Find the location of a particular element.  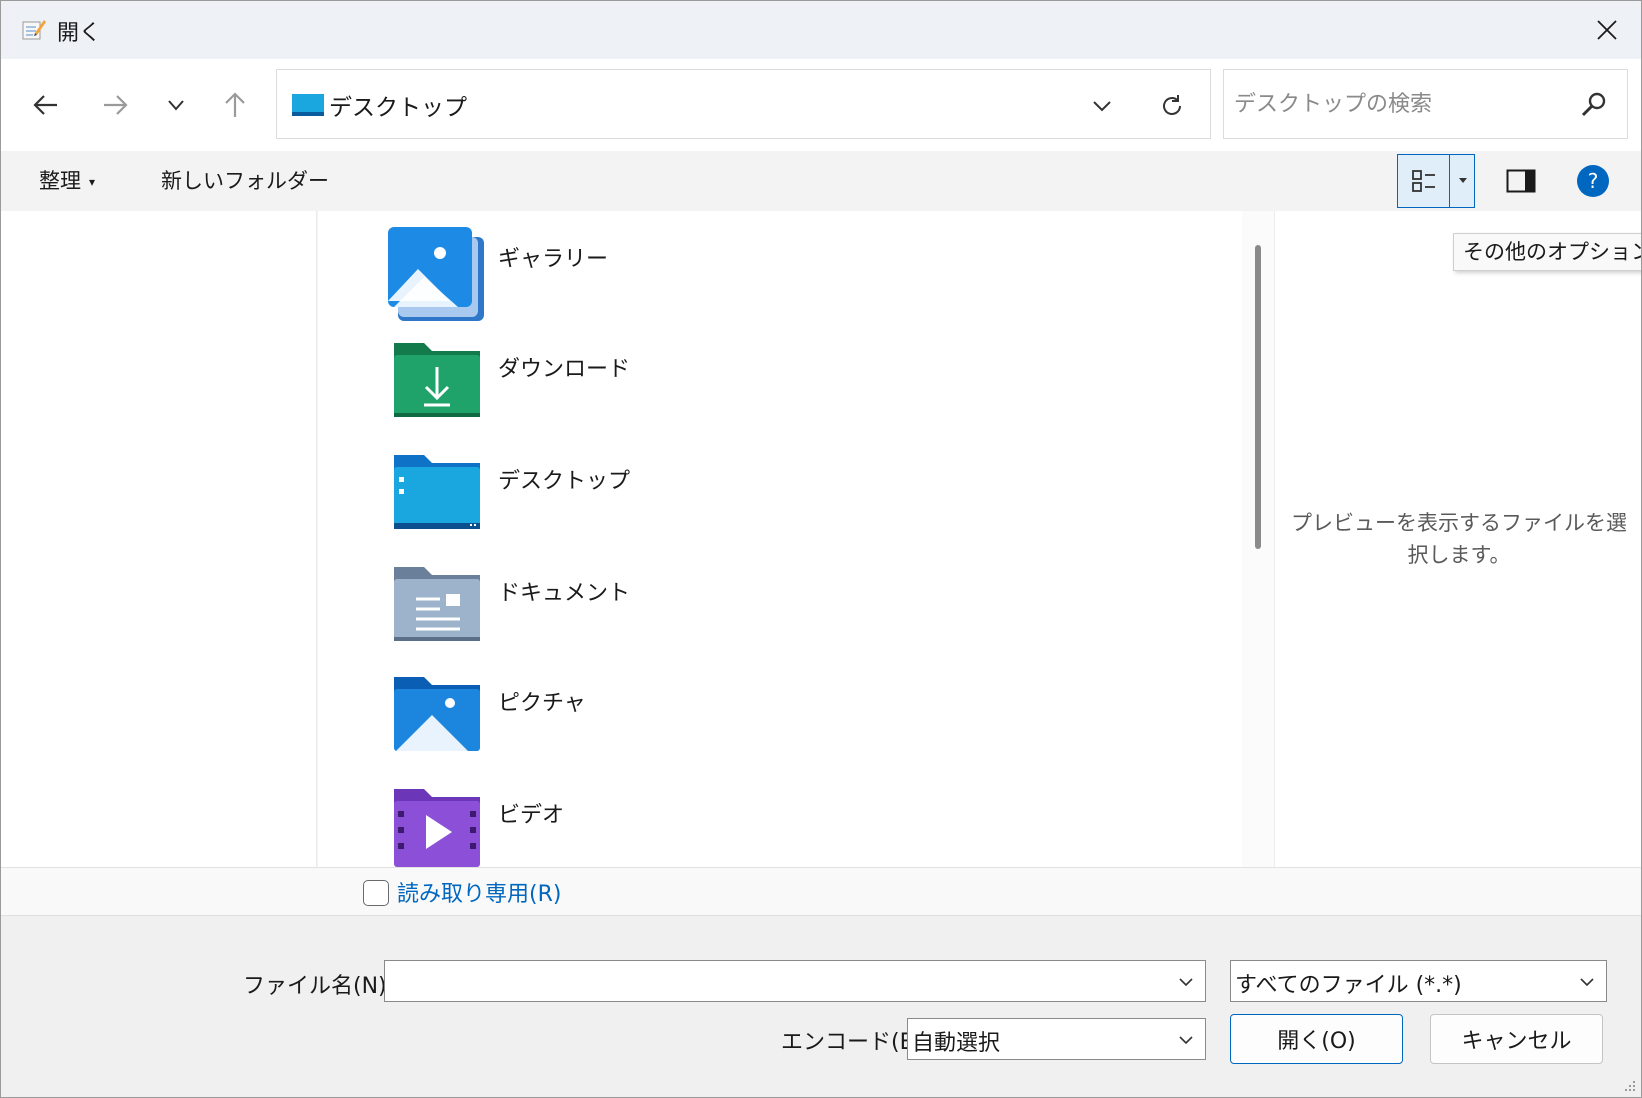

cancel-button: キャンセル is located at coordinates (1516, 1039).